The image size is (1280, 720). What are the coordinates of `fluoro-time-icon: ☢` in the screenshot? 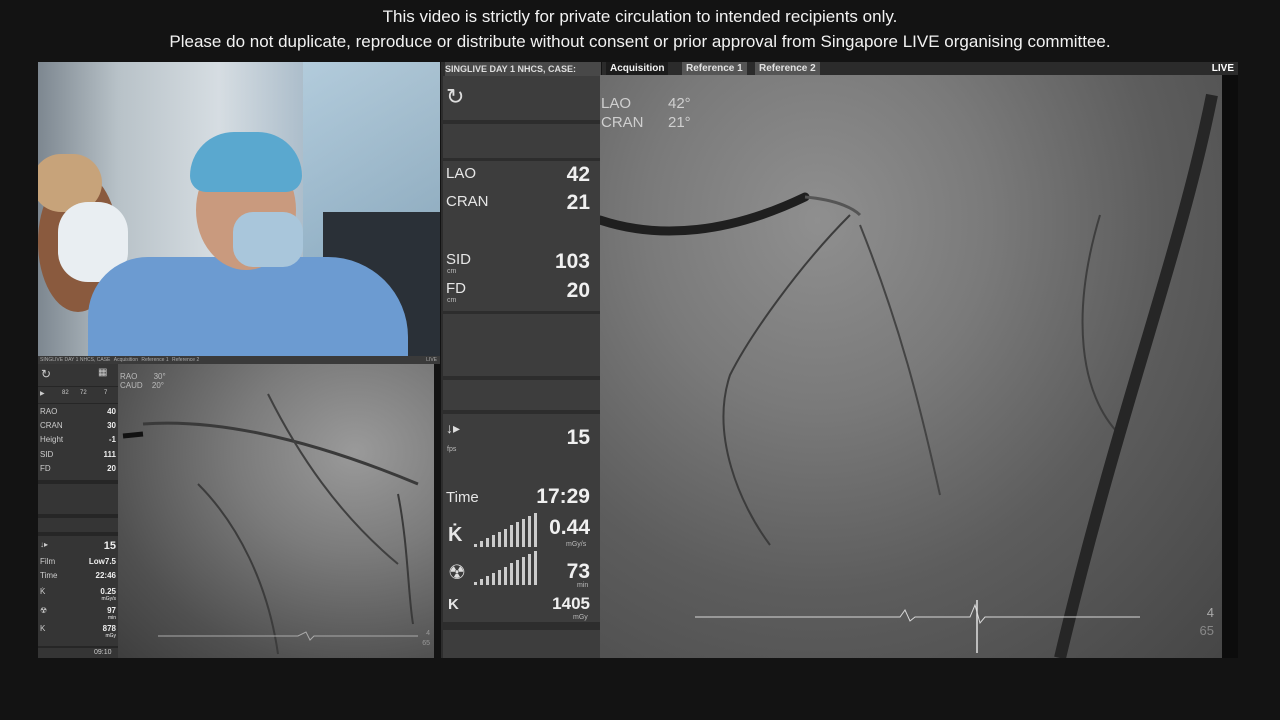 It's located at (457, 573).